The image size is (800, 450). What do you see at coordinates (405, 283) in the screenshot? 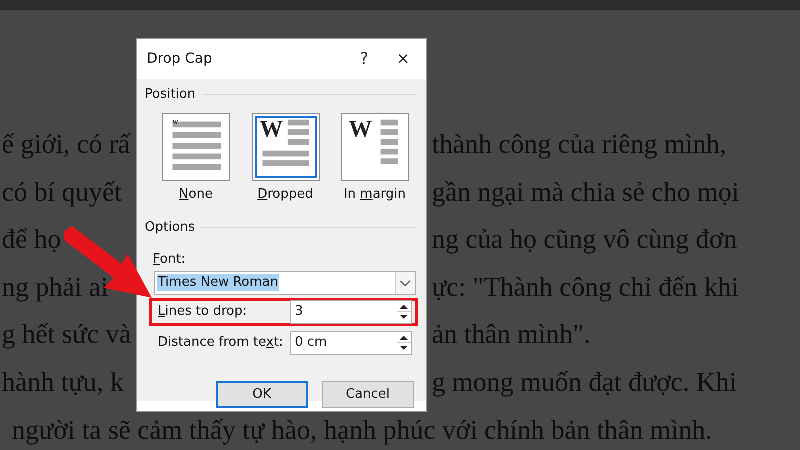
I see `chevron-down-icon` at bounding box center [405, 283].